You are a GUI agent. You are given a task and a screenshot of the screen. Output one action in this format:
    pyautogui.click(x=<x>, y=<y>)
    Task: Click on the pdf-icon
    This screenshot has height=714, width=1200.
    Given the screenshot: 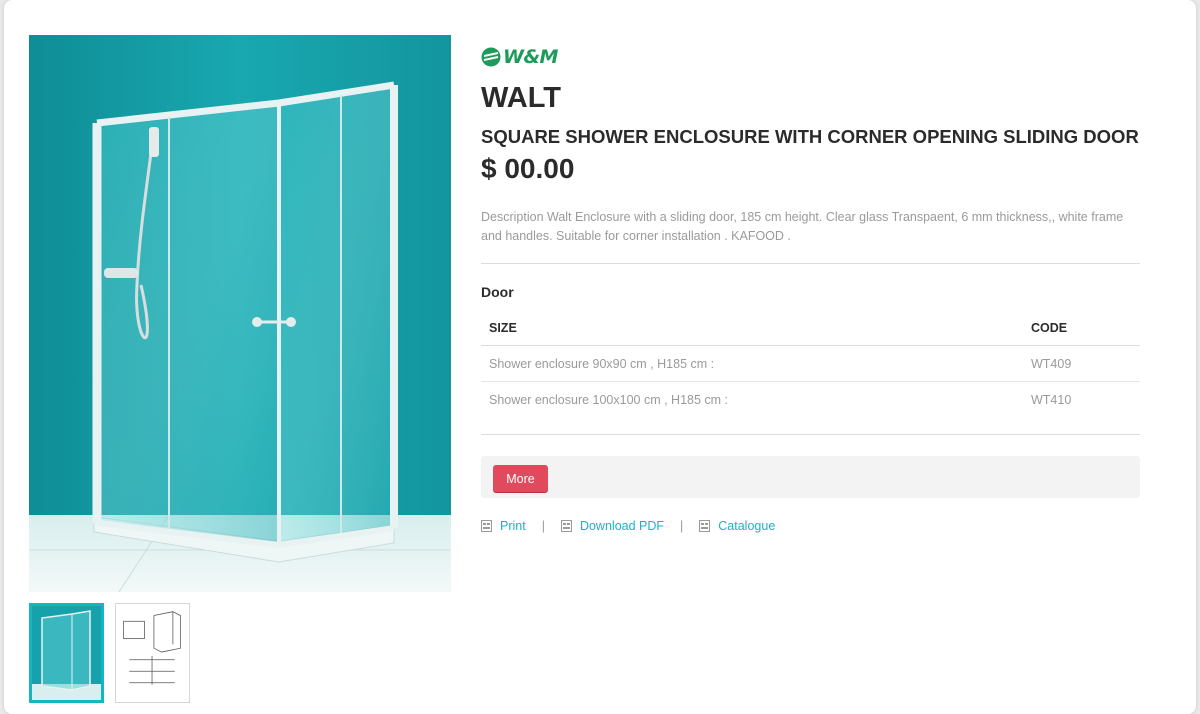 What is the action you would take?
    pyautogui.click(x=566, y=526)
    